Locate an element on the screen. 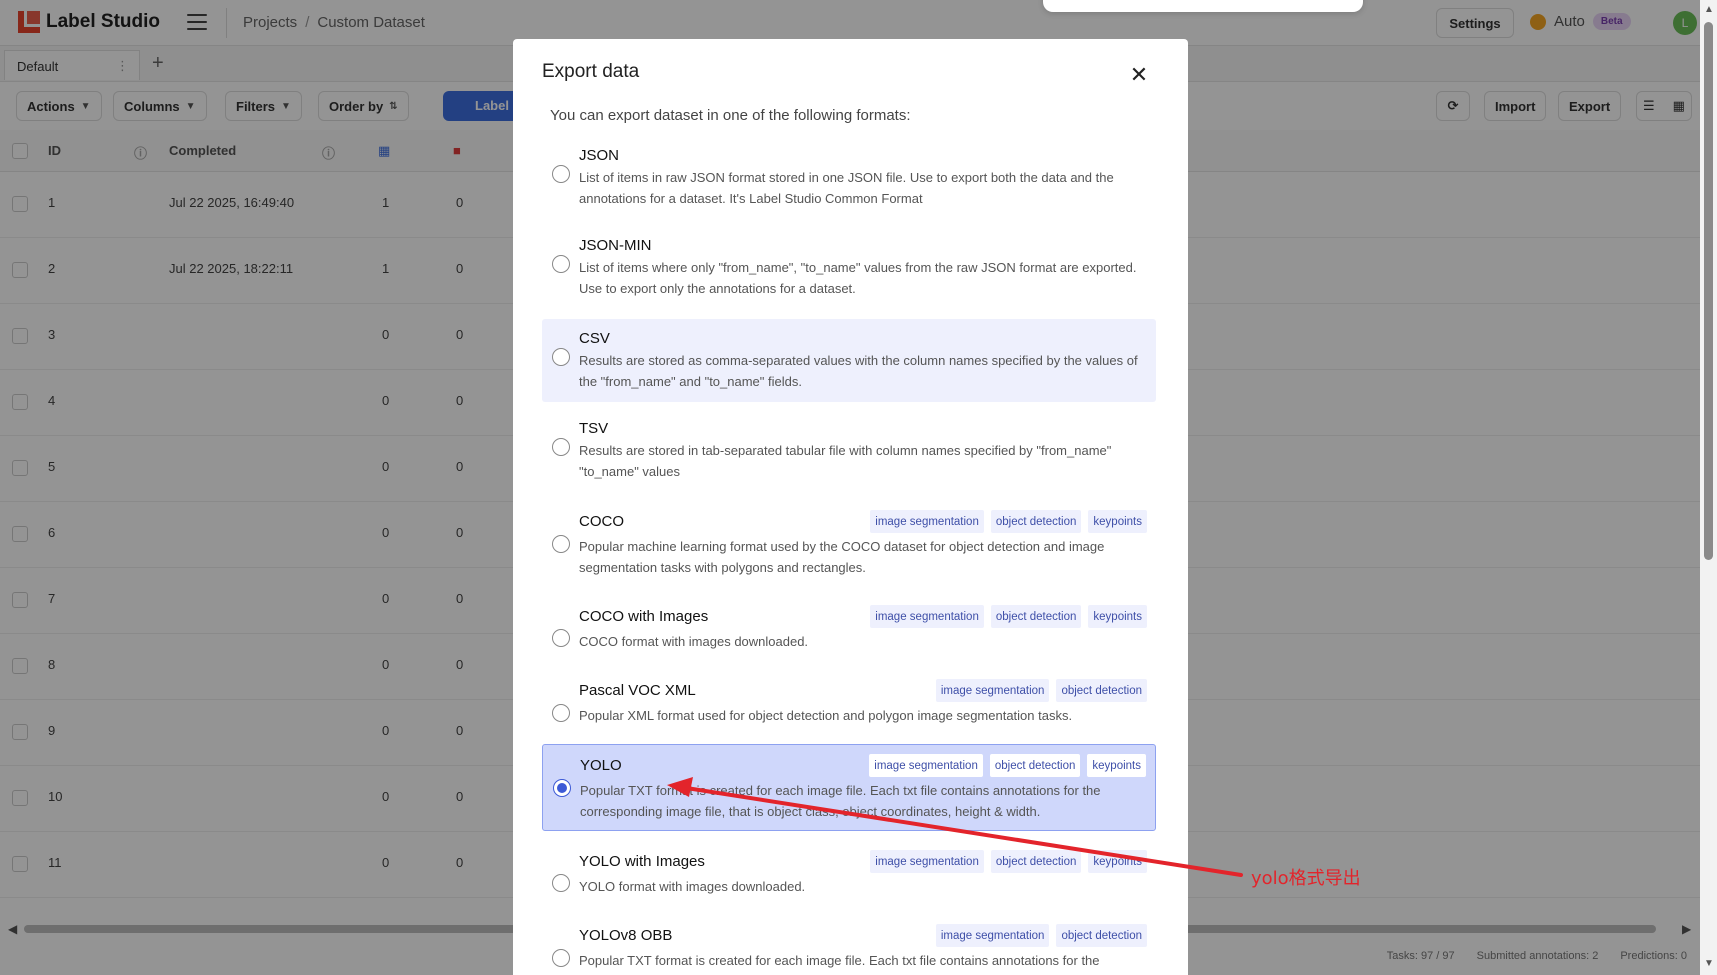 The width and height of the screenshot is (1717, 975). export-format-name: COCO is located at coordinates (601, 521).